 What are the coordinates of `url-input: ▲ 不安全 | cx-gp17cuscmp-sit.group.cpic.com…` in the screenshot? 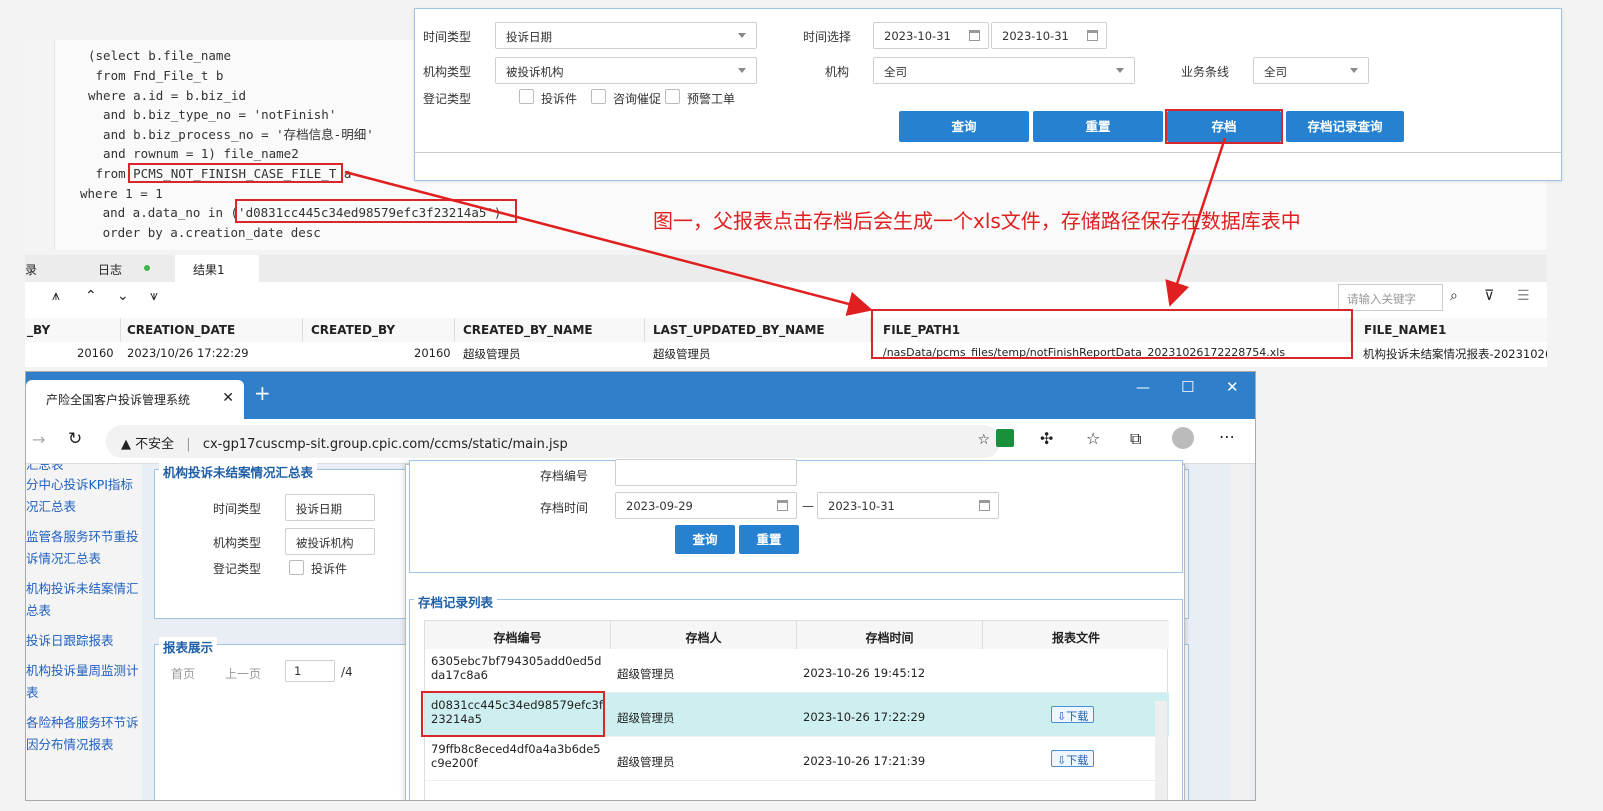 It's located at (553, 441).